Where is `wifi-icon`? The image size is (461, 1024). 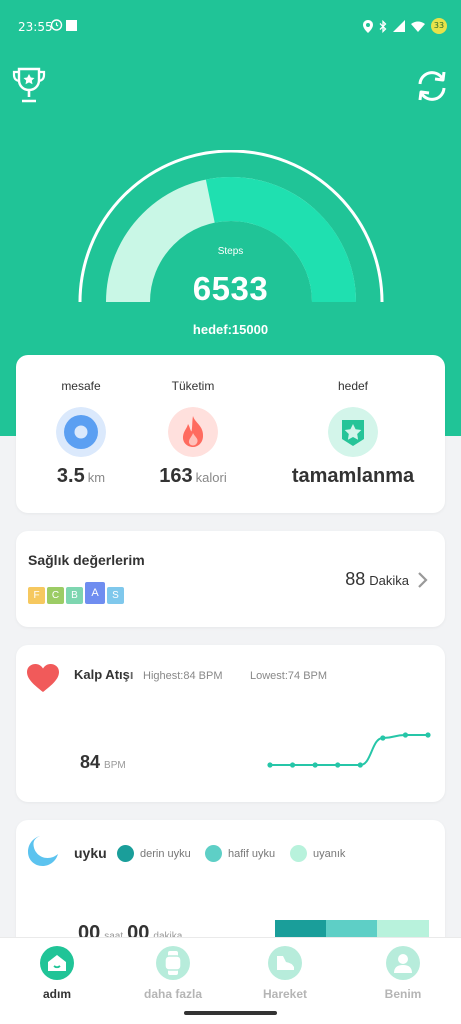 wifi-icon is located at coordinates (418, 26).